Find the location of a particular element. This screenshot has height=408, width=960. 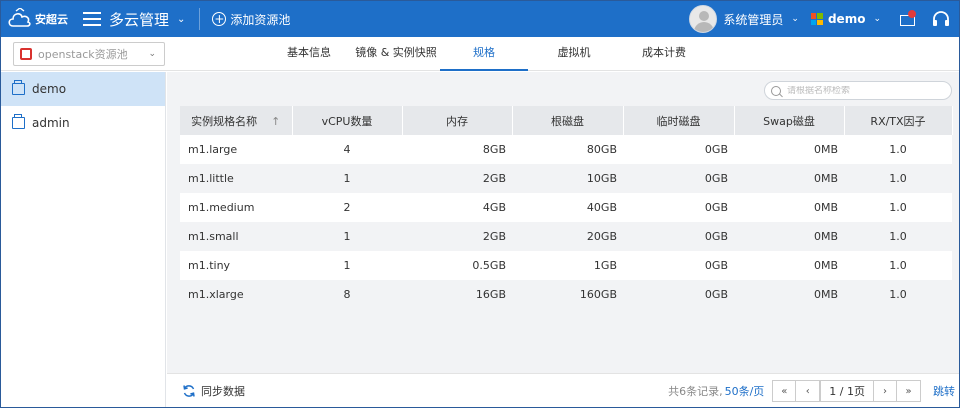

sync-icon is located at coordinates (189, 391).